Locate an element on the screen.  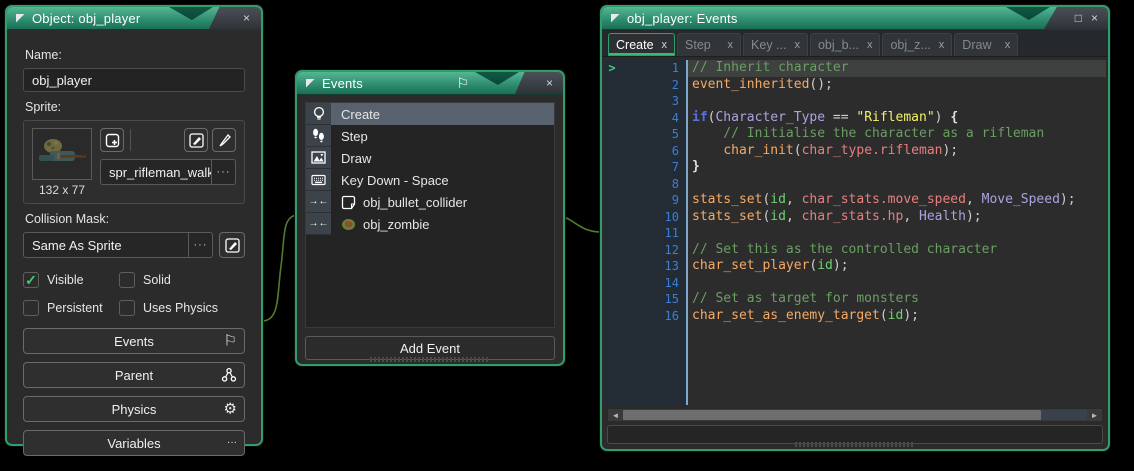
checkbox-solid: Solid is located at coordinates (182, 280).